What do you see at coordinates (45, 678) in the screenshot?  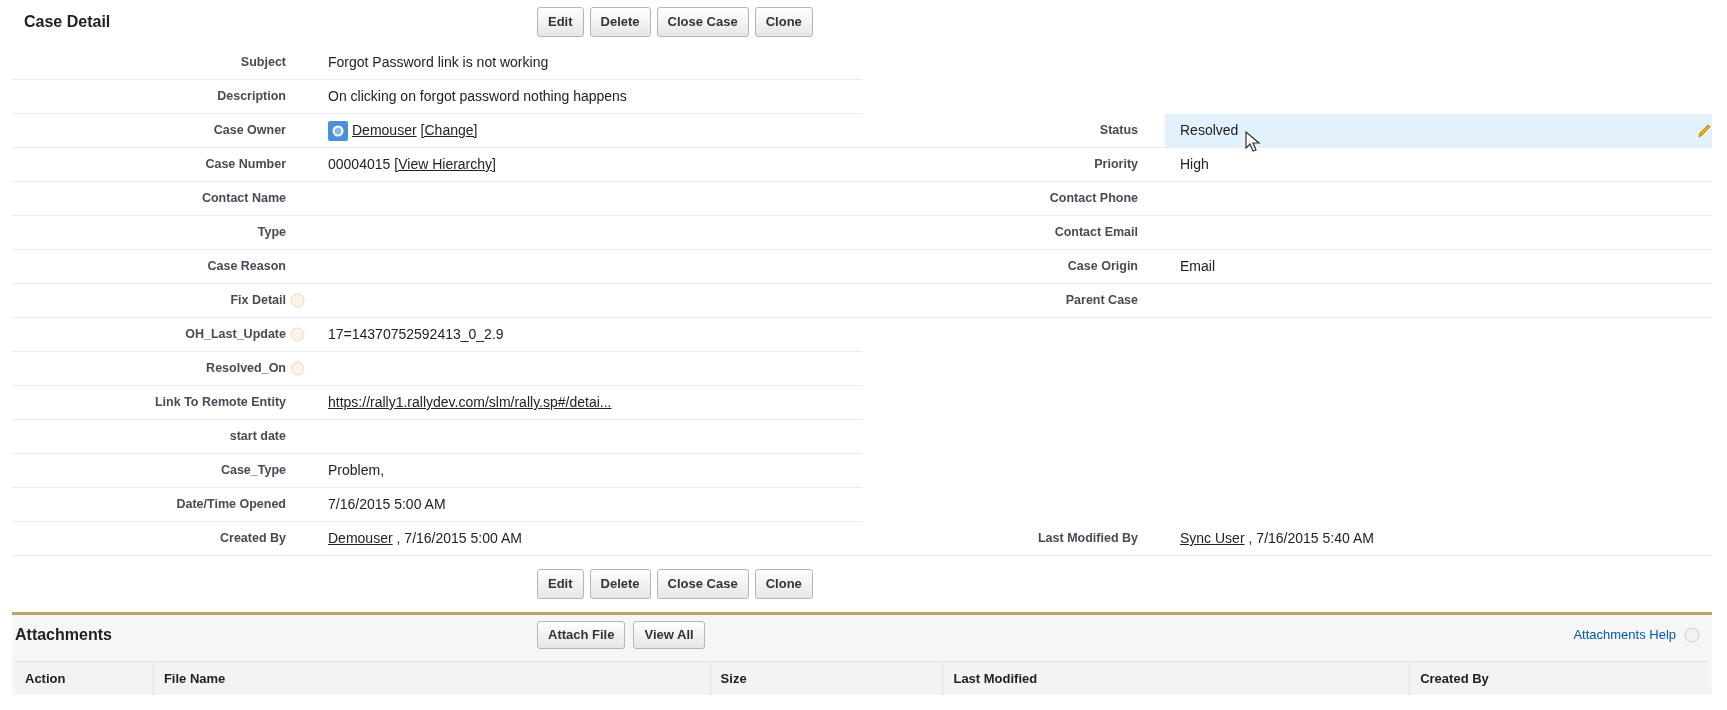 I see `column-header: Action` at bounding box center [45, 678].